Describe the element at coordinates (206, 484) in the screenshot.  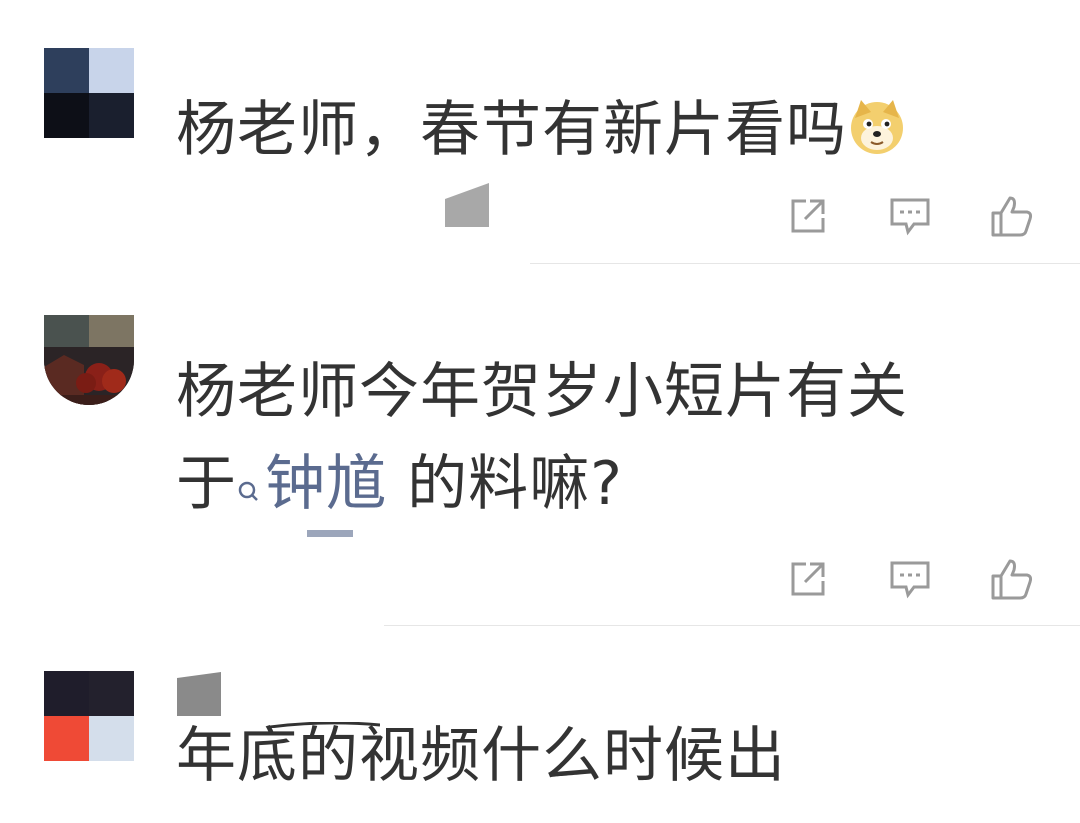
I see `comment-text-segment: 于` at that location.